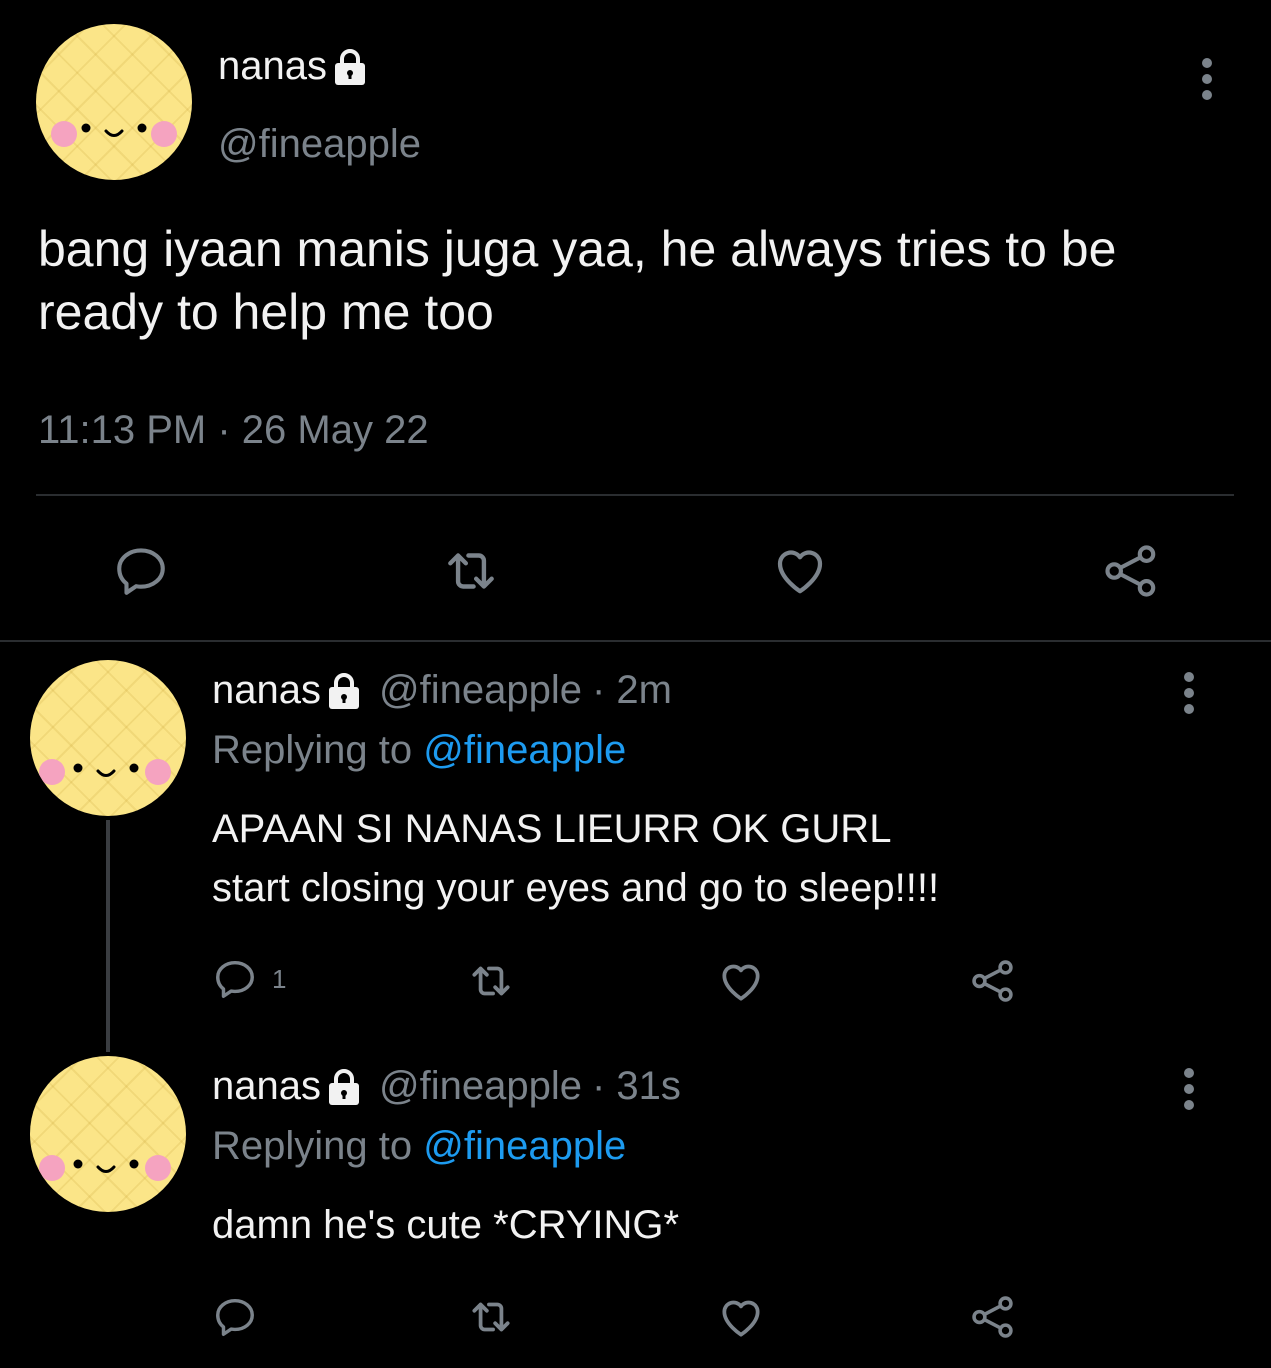 The width and height of the screenshot is (1271, 1368). I want to click on reply-author-row: nanas @fineapple · 2m, so click(442, 690).